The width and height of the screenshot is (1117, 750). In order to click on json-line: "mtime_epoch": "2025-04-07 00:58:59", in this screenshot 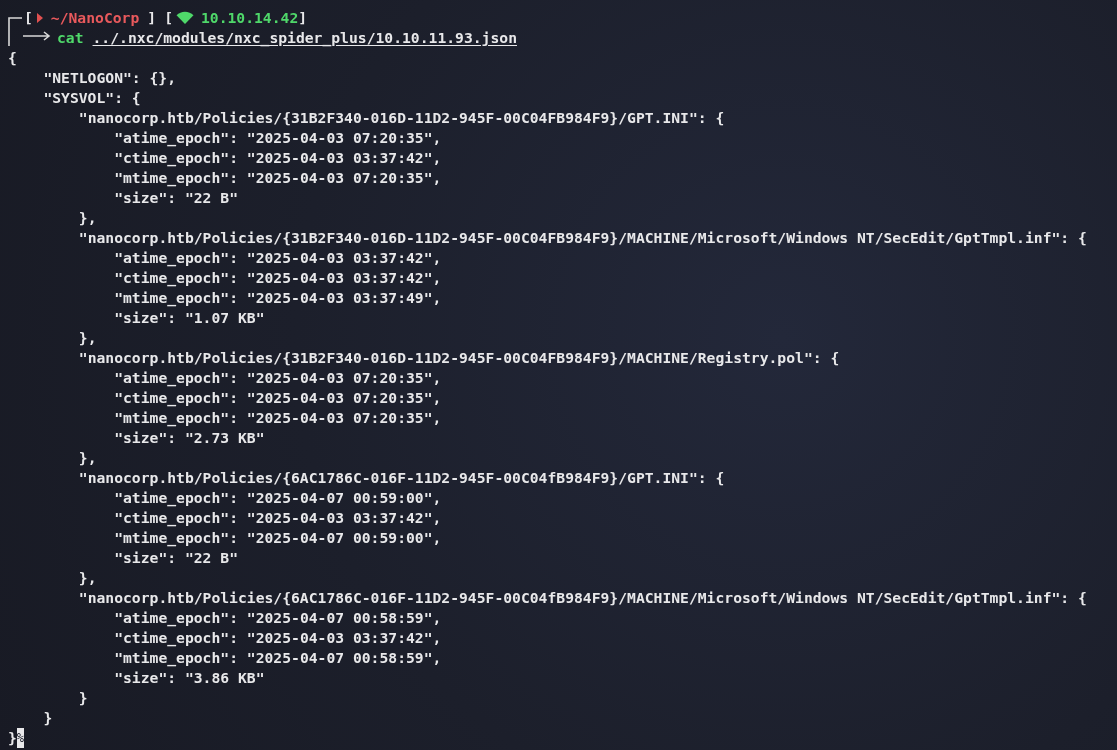, I will do `click(278, 658)`.